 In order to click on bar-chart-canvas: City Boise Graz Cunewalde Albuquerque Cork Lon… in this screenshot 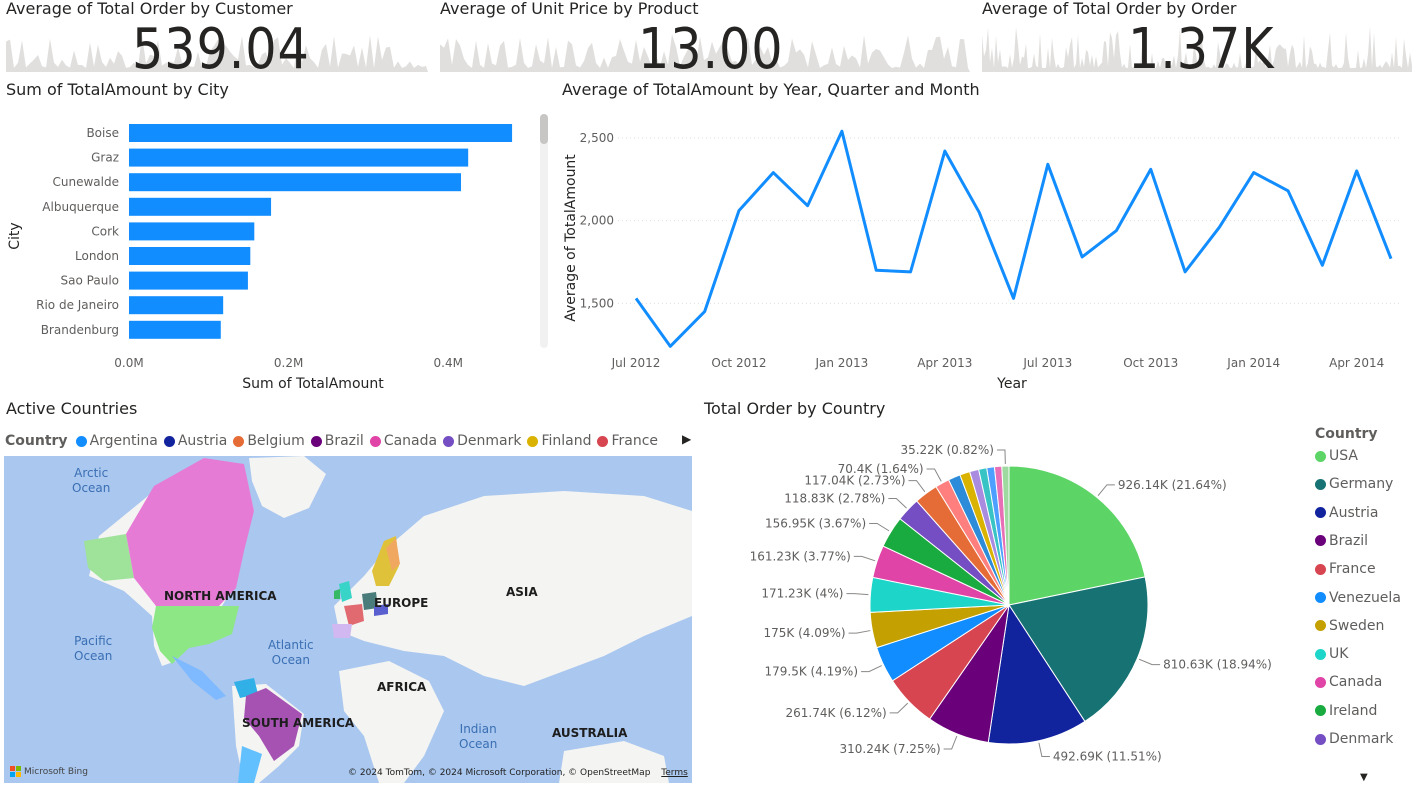, I will do `click(260, 258)`.